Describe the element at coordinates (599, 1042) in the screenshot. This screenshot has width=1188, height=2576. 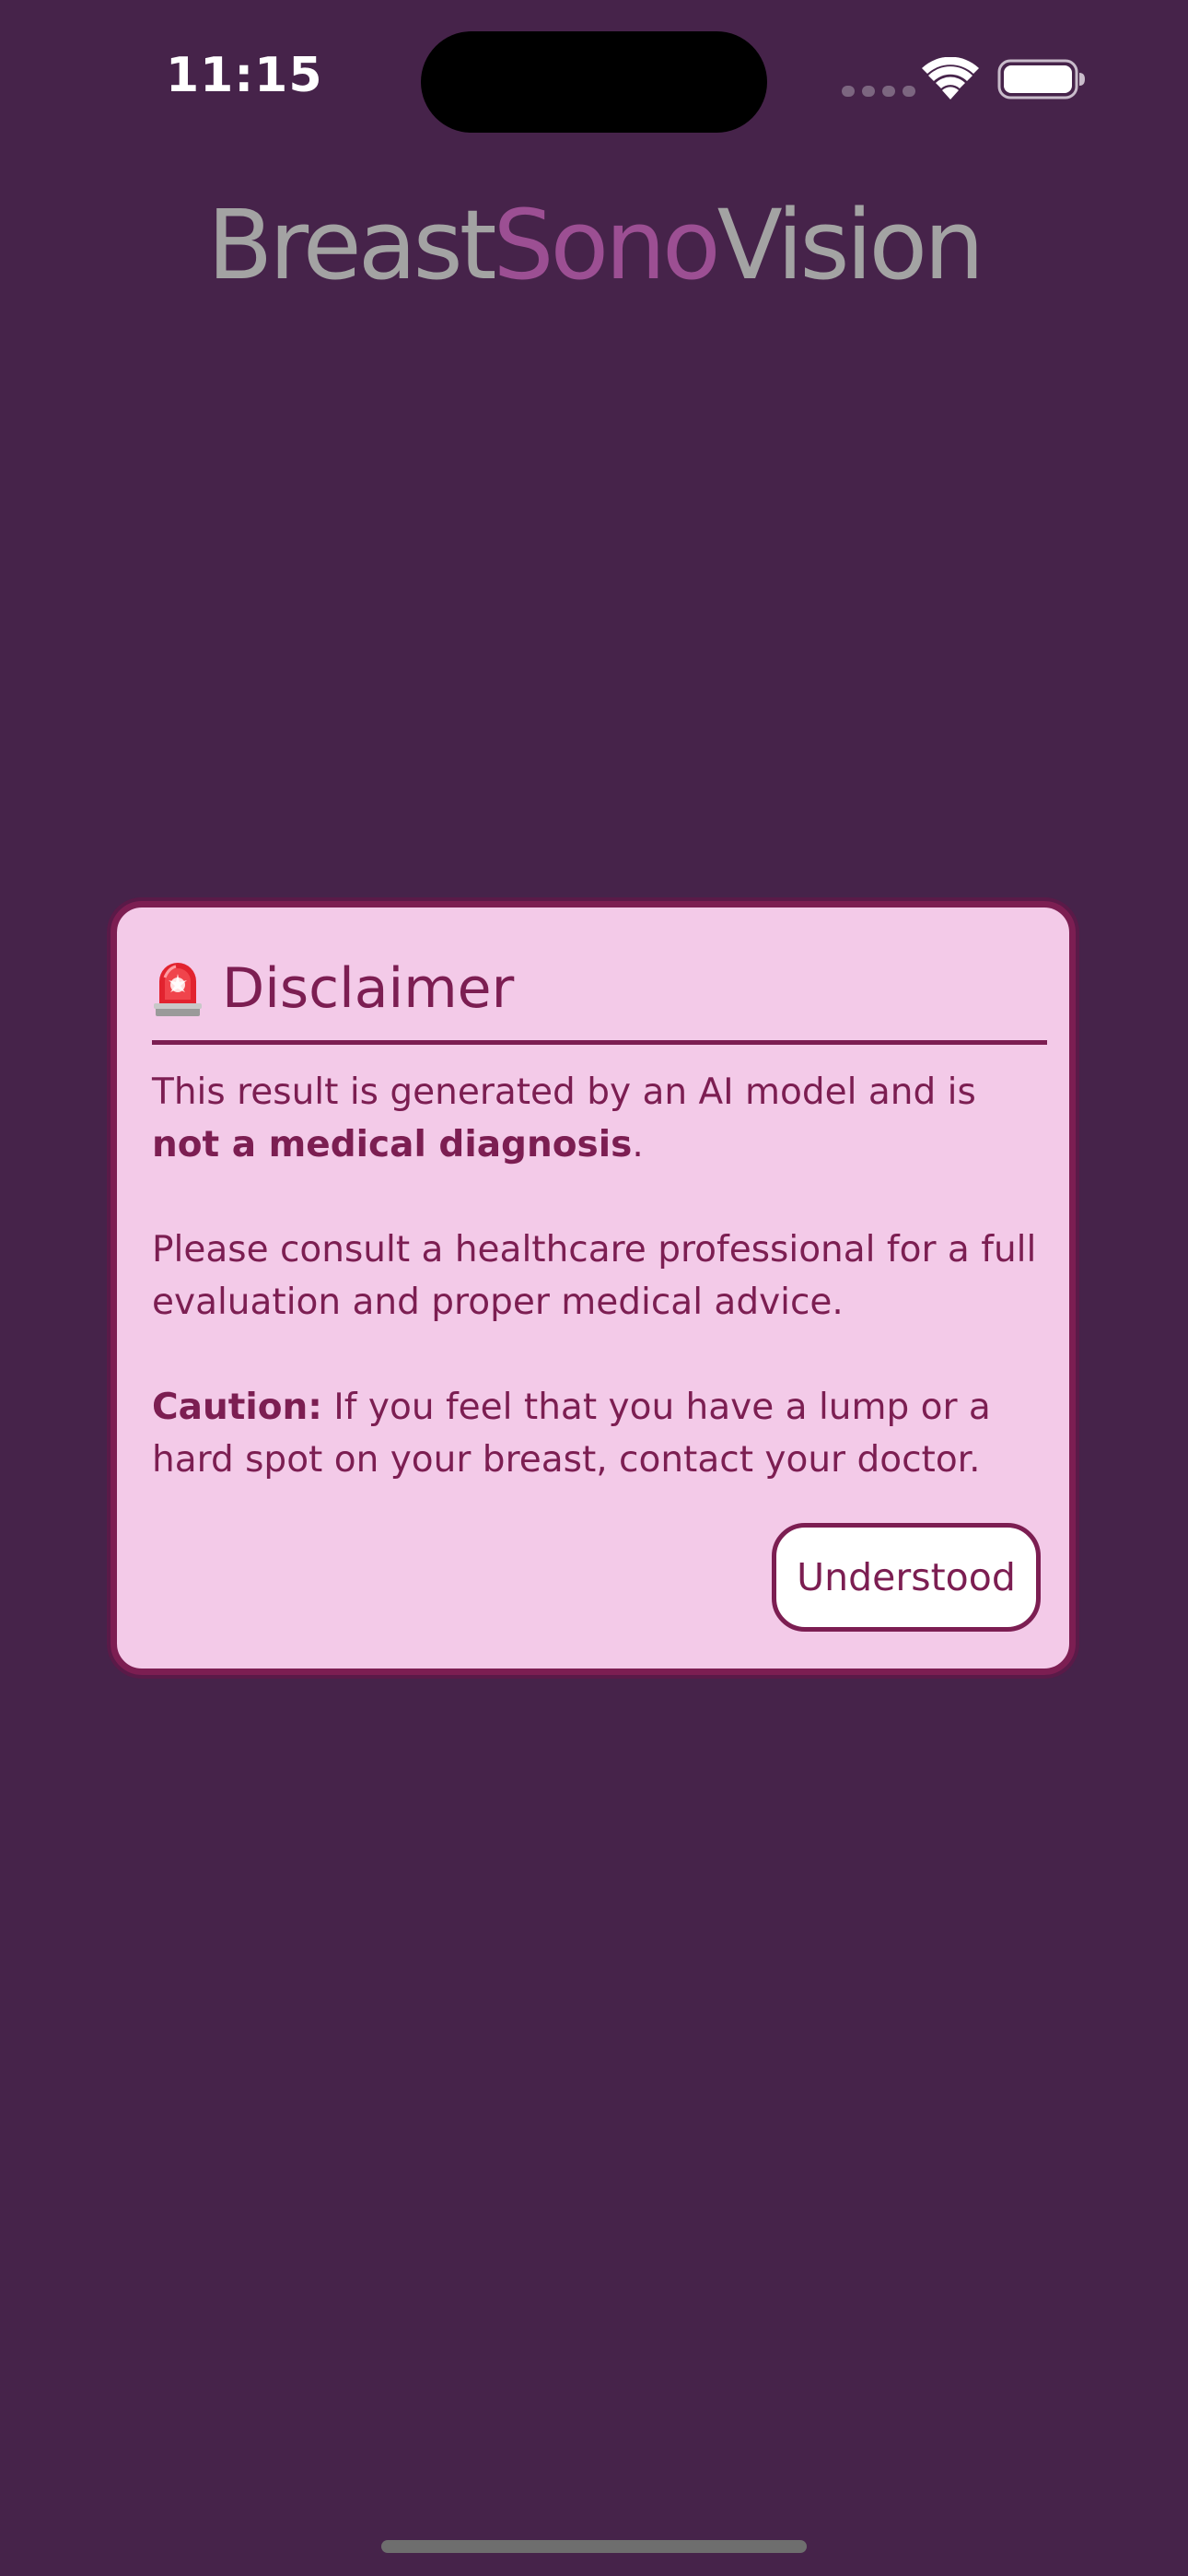
I see `divider` at that location.